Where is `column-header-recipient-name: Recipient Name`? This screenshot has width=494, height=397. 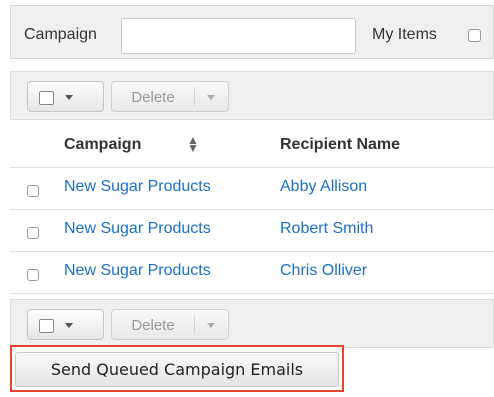 column-header-recipient-name: Recipient Name is located at coordinates (340, 145).